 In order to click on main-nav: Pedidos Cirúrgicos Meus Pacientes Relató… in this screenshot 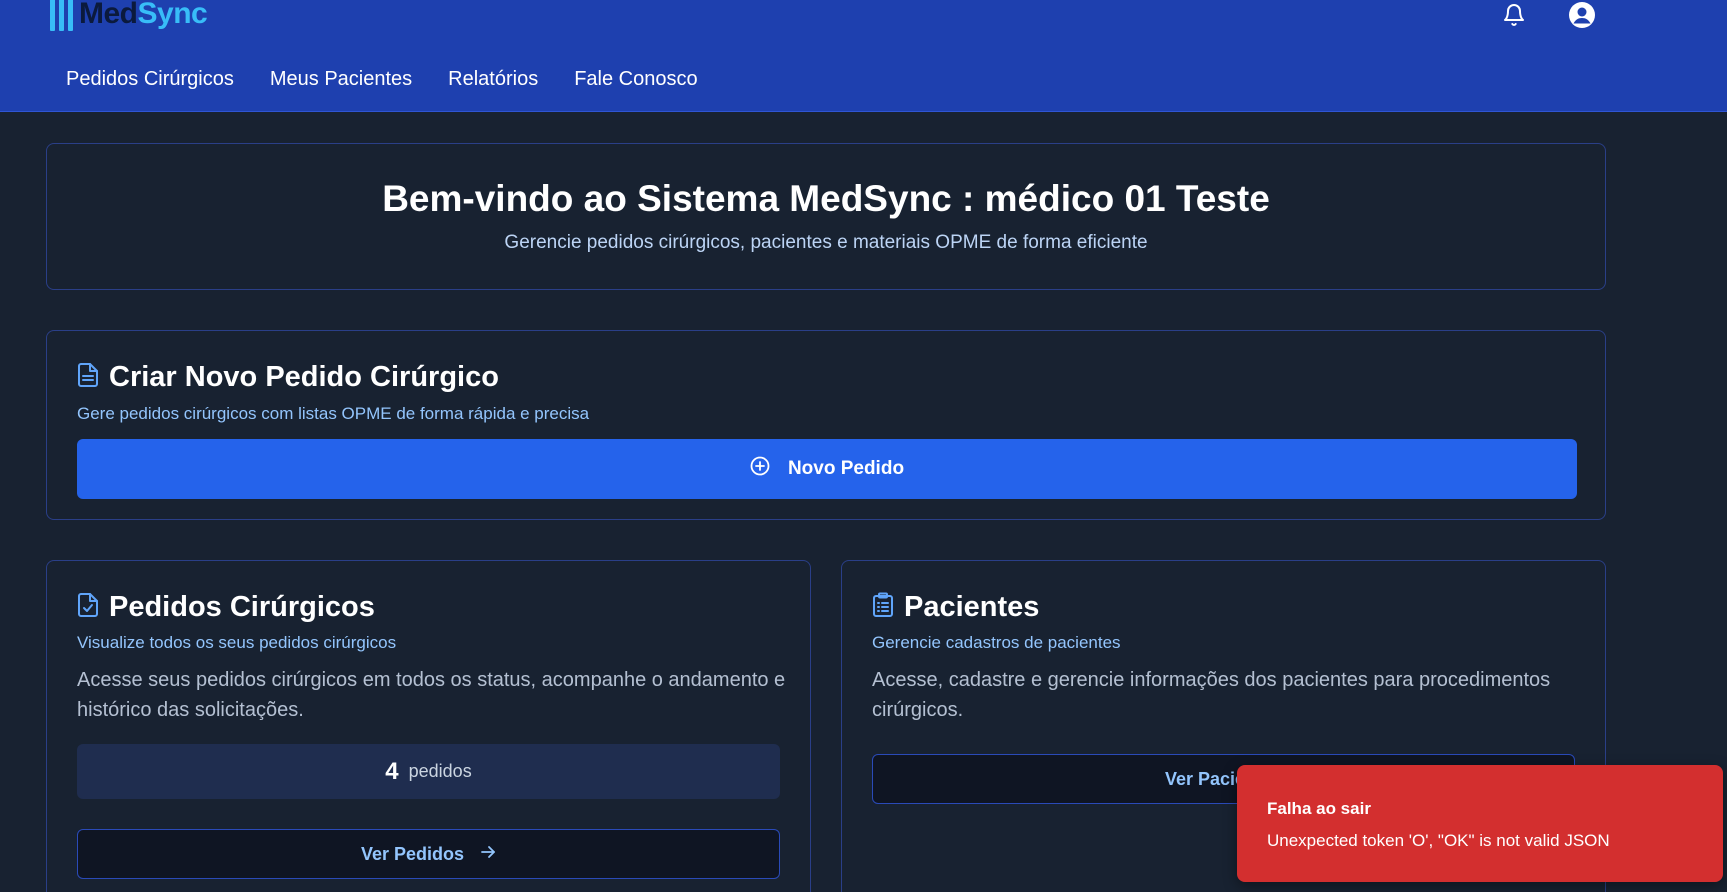, I will do `click(382, 79)`.